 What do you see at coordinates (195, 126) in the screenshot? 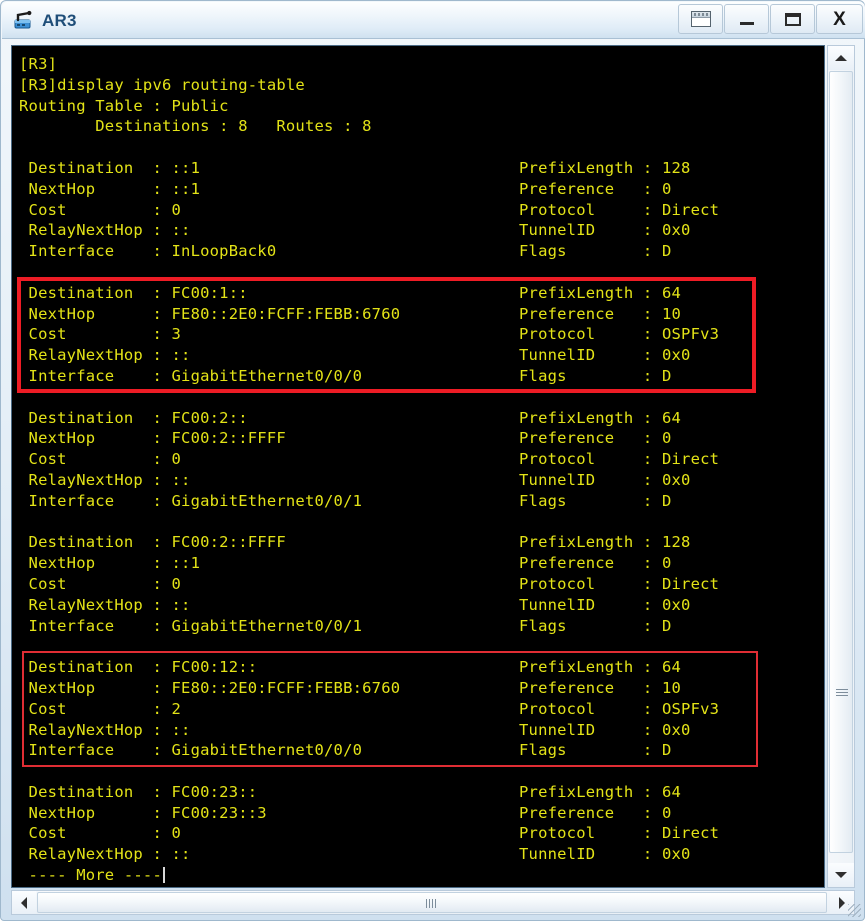
I see `console-line-left: Destinations : 8 Routes : 8` at bounding box center [195, 126].